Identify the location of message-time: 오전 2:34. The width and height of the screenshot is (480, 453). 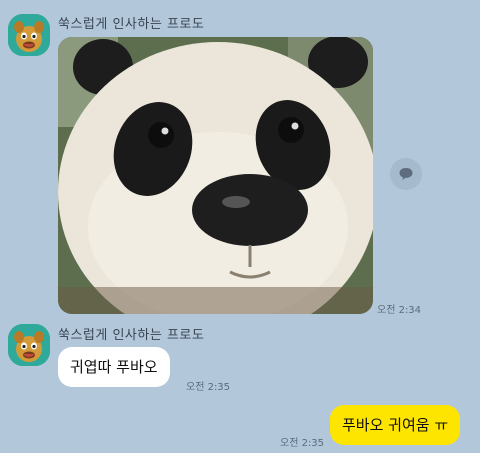
(399, 310).